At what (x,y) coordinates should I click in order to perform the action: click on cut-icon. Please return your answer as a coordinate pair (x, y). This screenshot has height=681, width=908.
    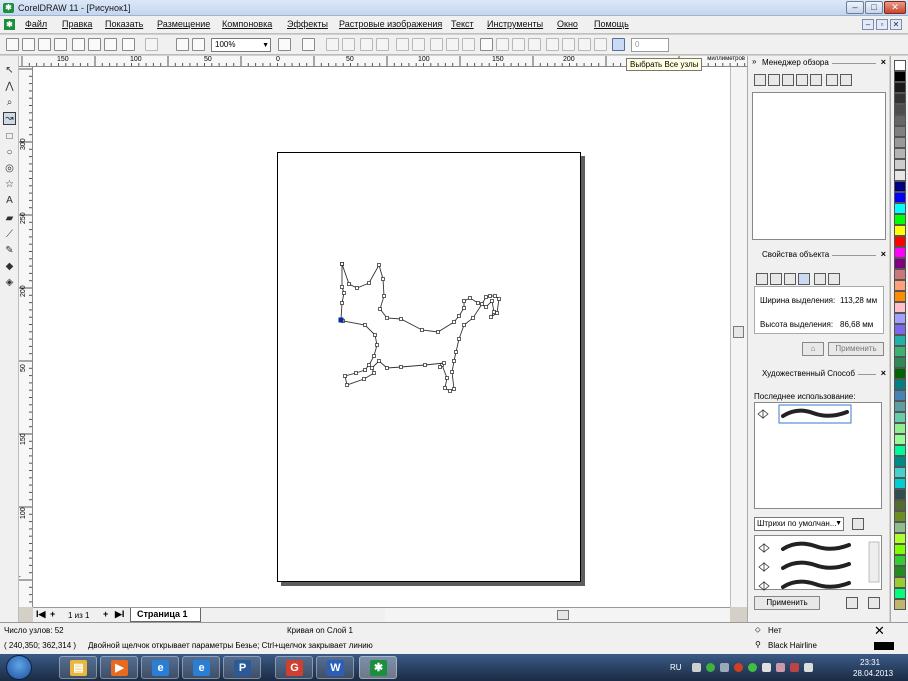
    Looking at the image, I should click on (78, 44).